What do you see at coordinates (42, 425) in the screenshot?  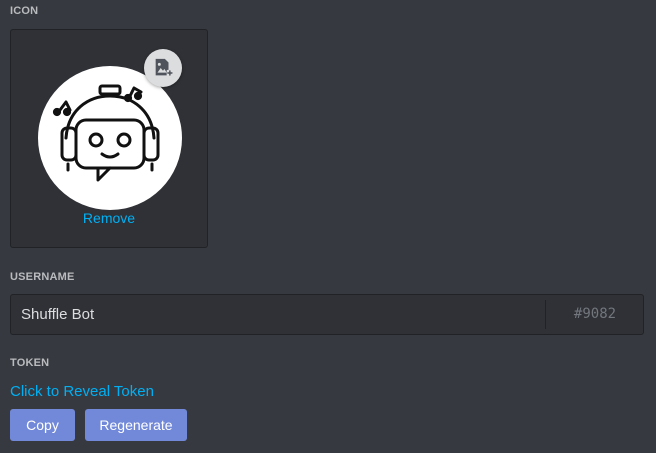 I see `copy-token-button: Copy` at bounding box center [42, 425].